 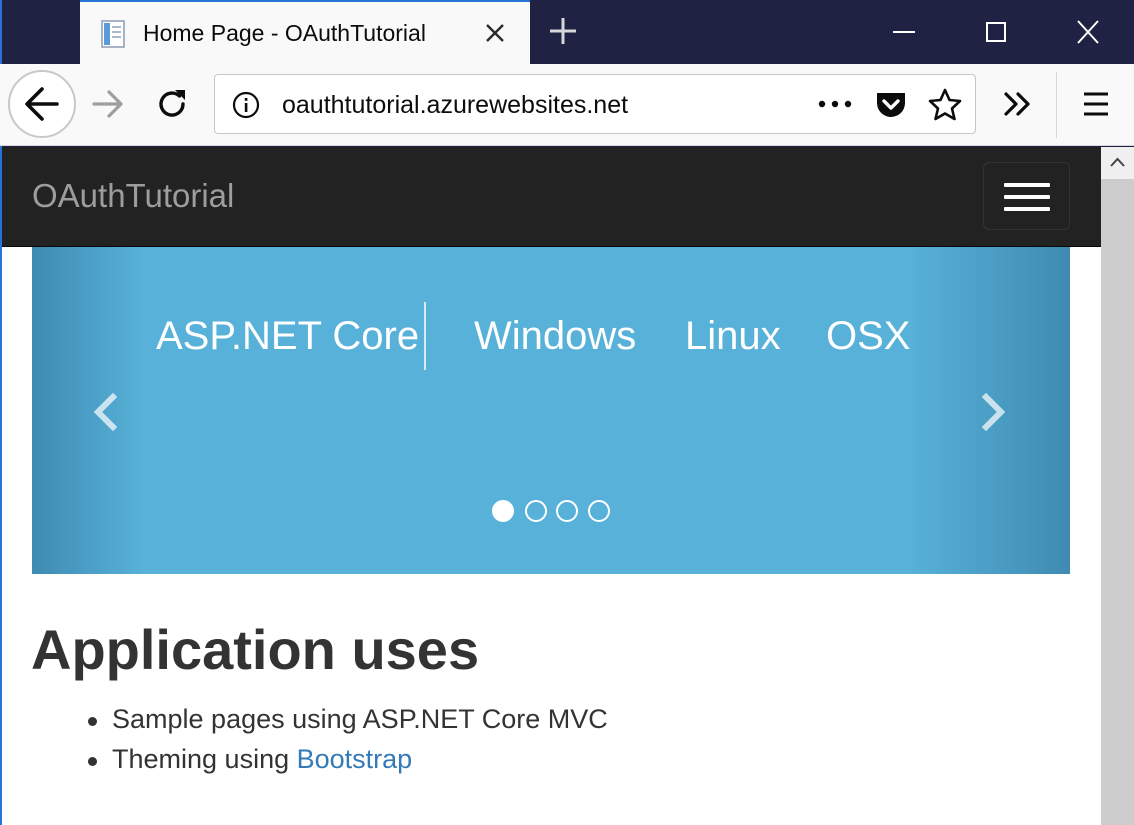 What do you see at coordinates (1096, 104) in the screenshot?
I see `hamburger-menu-icon` at bounding box center [1096, 104].